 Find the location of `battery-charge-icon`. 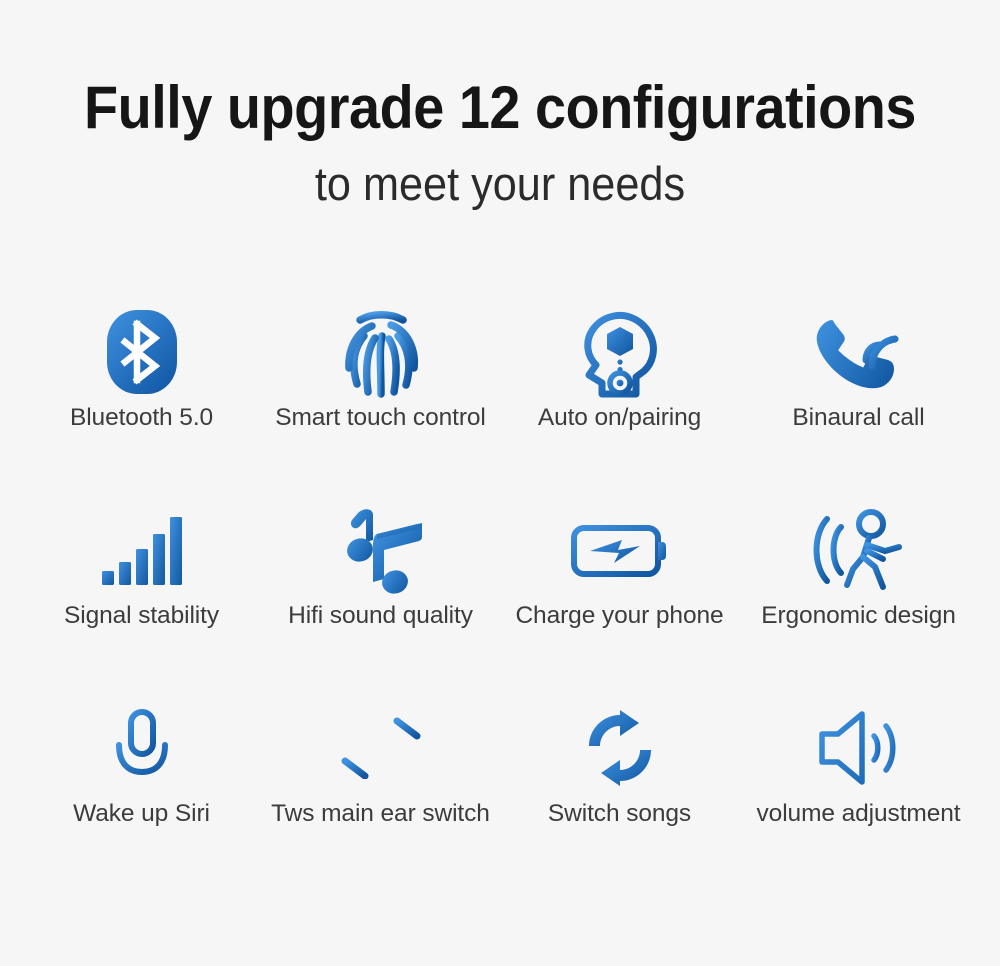

battery-charge-icon is located at coordinates (620, 550).